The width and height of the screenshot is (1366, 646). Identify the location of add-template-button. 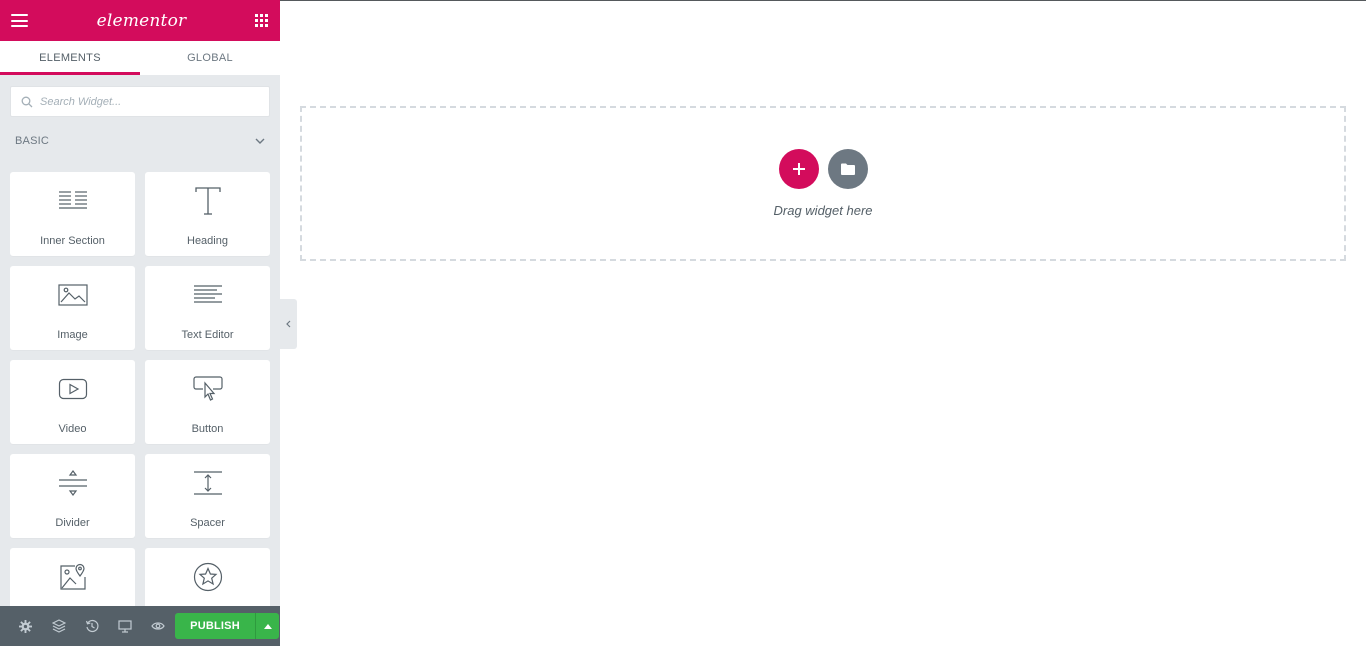
(847, 169).